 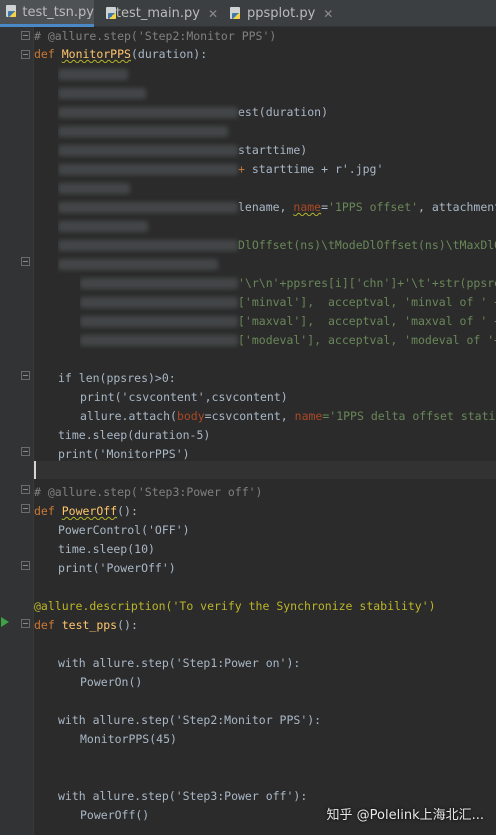 What do you see at coordinates (35, 470) in the screenshot?
I see `text-cursor` at bounding box center [35, 470].